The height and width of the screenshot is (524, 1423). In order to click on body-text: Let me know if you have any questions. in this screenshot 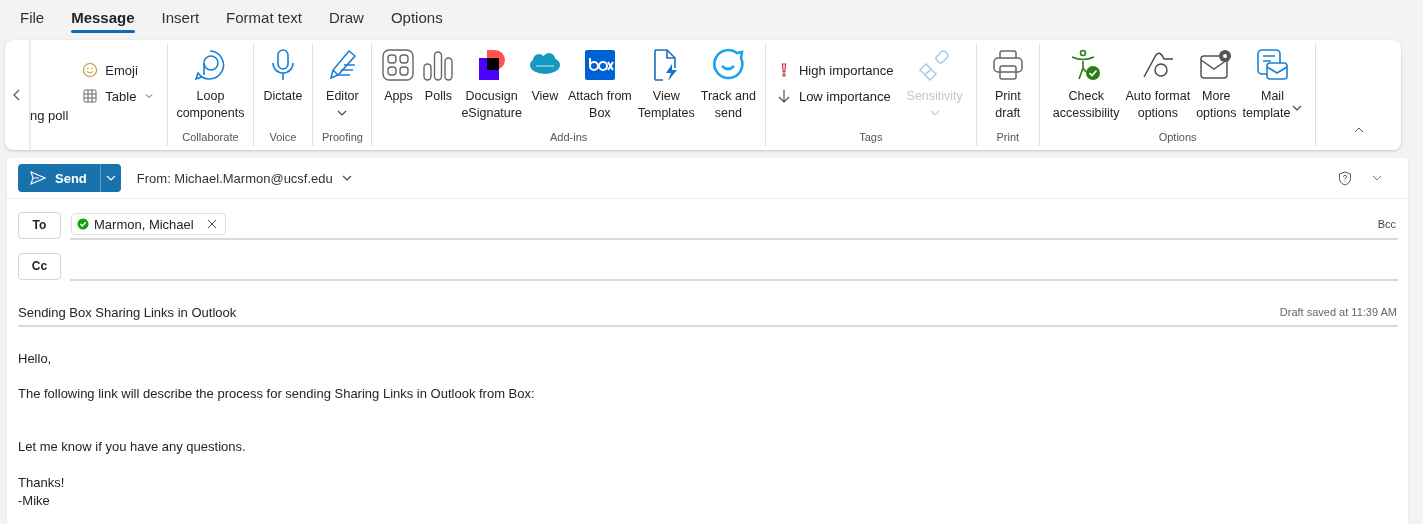, I will do `click(132, 447)`.